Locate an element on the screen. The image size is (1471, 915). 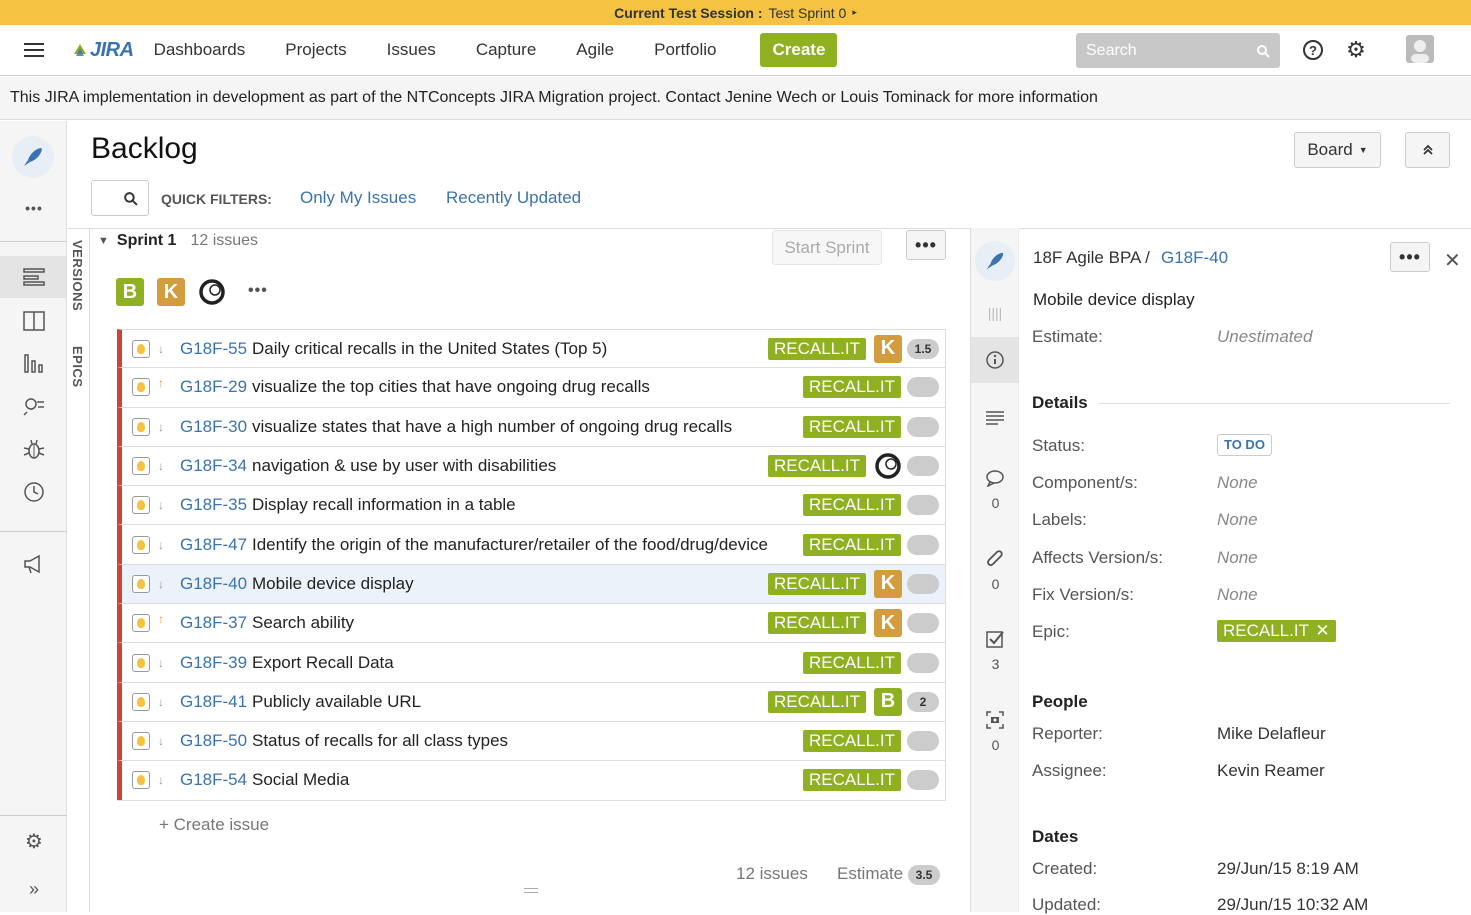
assignee-filter-sync-avatar is located at coordinates (212, 293).